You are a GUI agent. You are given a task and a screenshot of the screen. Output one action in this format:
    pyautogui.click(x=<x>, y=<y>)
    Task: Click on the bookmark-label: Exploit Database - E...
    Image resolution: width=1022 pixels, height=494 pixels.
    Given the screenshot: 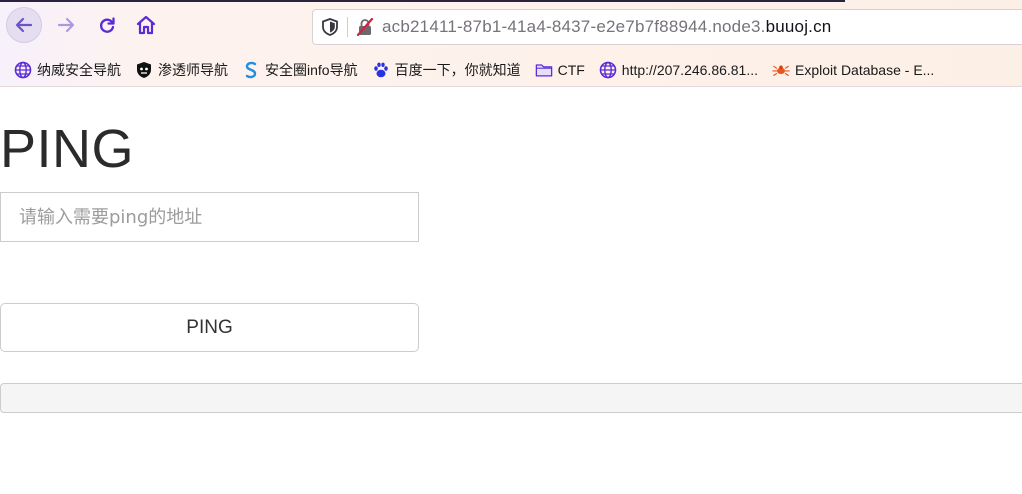 What is the action you would take?
    pyautogui.click(x=865, y=70)
    